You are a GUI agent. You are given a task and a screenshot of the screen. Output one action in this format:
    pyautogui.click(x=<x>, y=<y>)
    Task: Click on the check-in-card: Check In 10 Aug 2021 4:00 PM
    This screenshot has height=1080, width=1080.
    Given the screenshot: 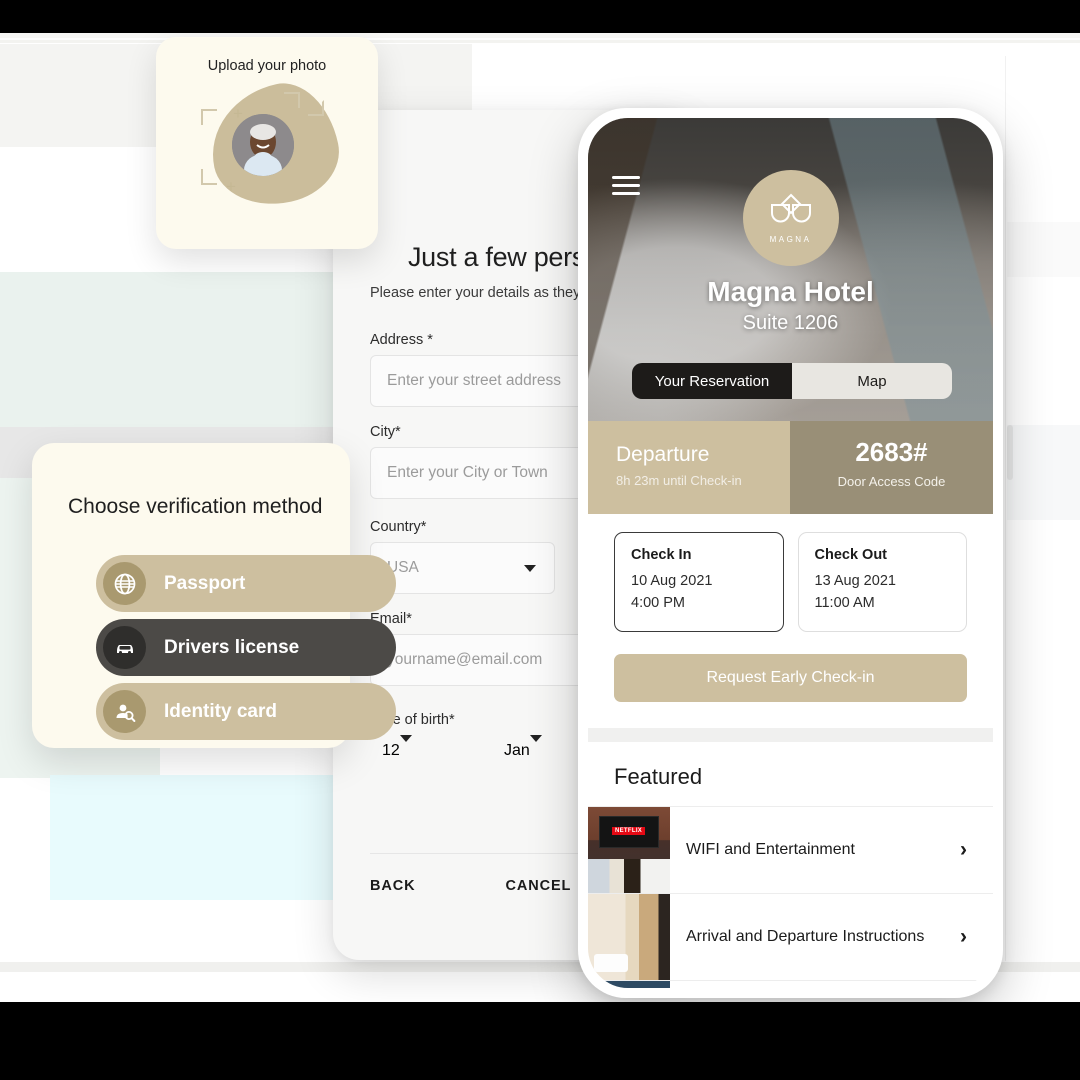 What is the action you would take?
    pyautogui.click(x=699, y=582)
    